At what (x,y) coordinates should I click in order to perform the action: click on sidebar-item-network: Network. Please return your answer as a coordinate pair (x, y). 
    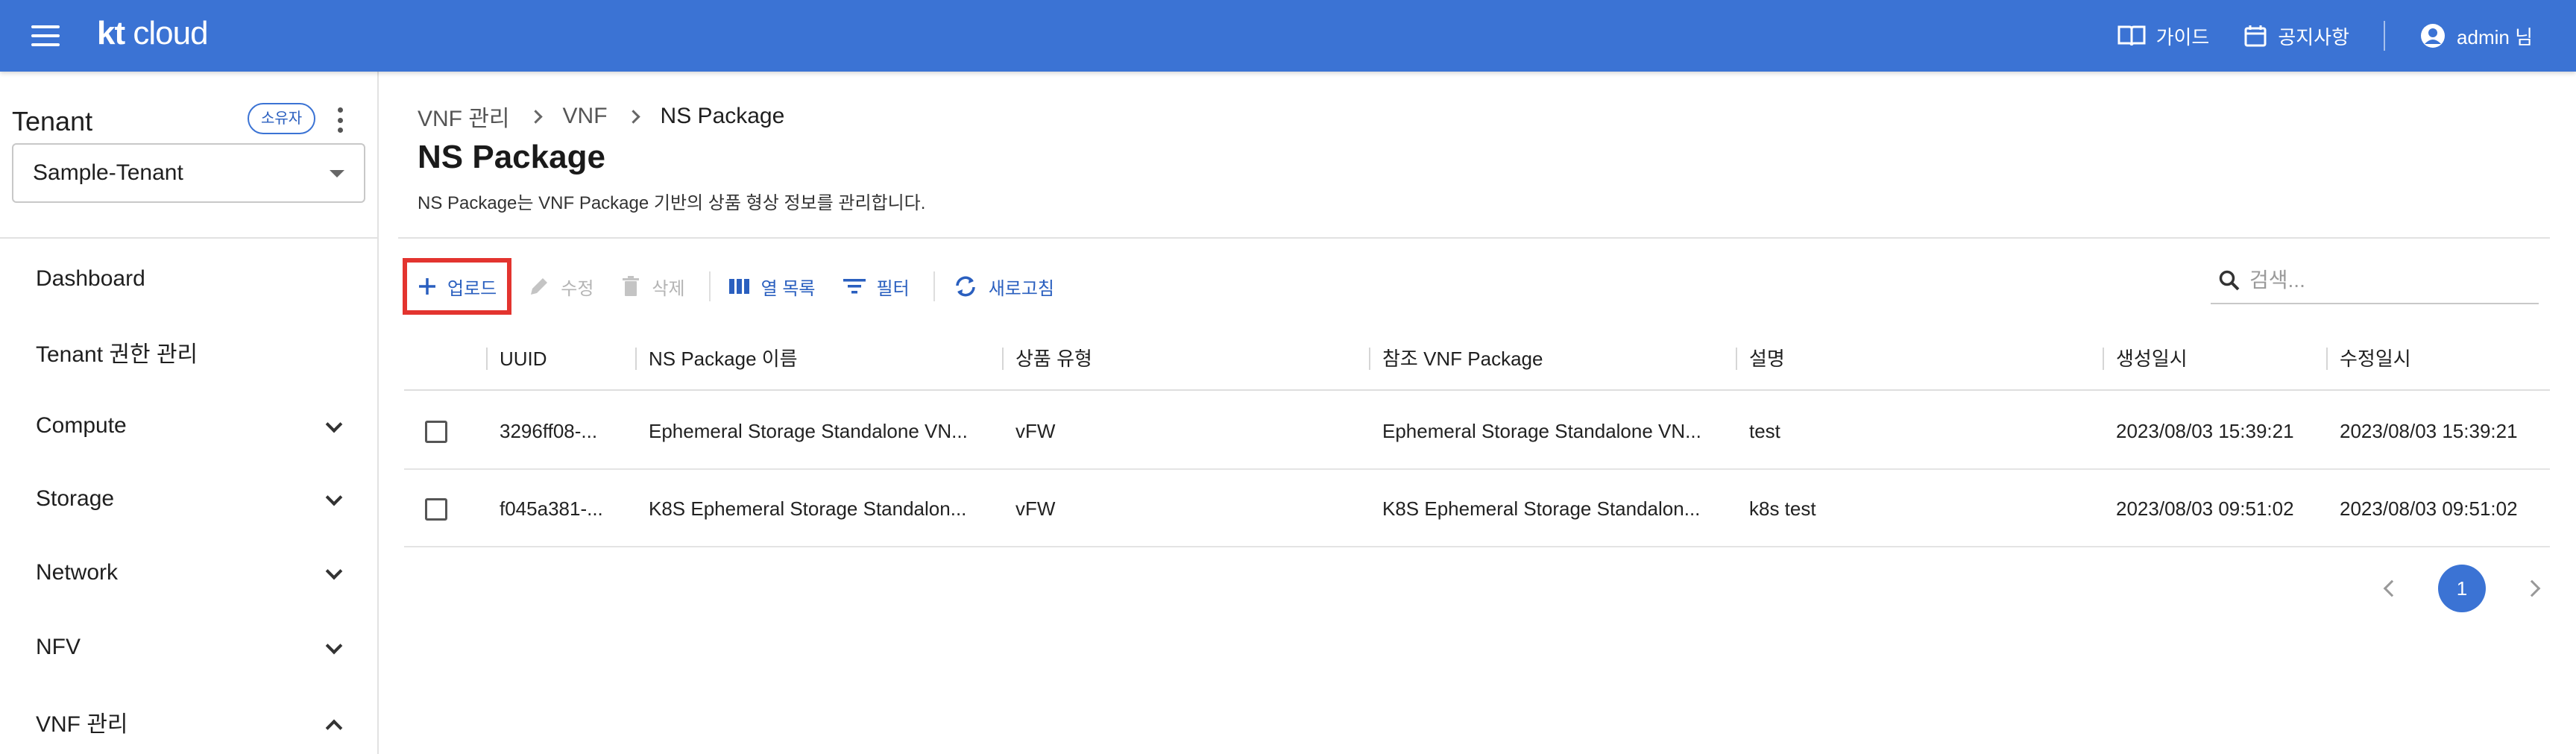
    Looking at the image, I should click on (188, 572).